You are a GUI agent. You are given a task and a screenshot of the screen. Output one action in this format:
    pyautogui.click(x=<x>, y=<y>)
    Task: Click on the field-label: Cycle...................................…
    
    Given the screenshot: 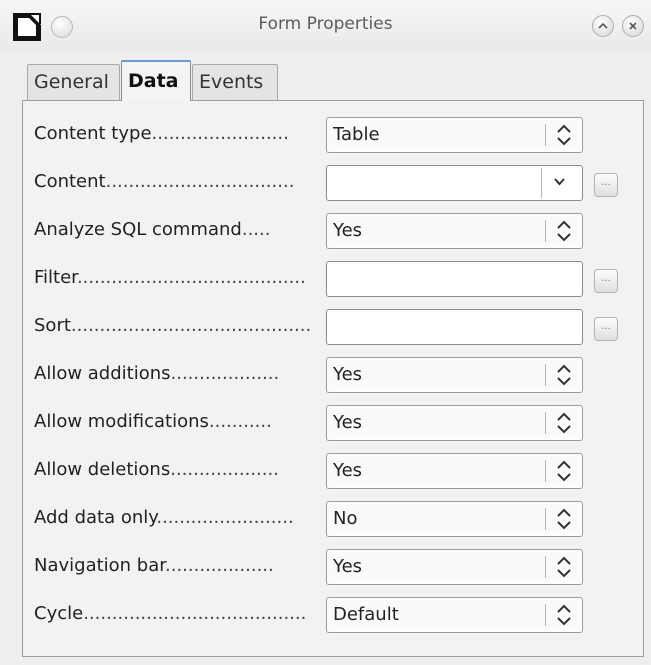 What is the action you would take?
    pyautogui.click(x=170, y=613)
    